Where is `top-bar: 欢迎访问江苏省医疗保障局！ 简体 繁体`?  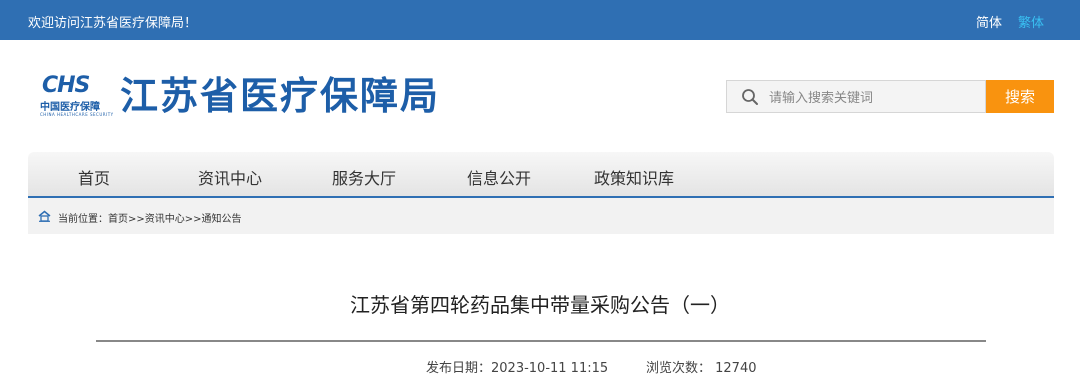 top-bar: 欢迎访问江苏省医疗保障局！ 简体 繁体 is located at coordinates (540, 20).